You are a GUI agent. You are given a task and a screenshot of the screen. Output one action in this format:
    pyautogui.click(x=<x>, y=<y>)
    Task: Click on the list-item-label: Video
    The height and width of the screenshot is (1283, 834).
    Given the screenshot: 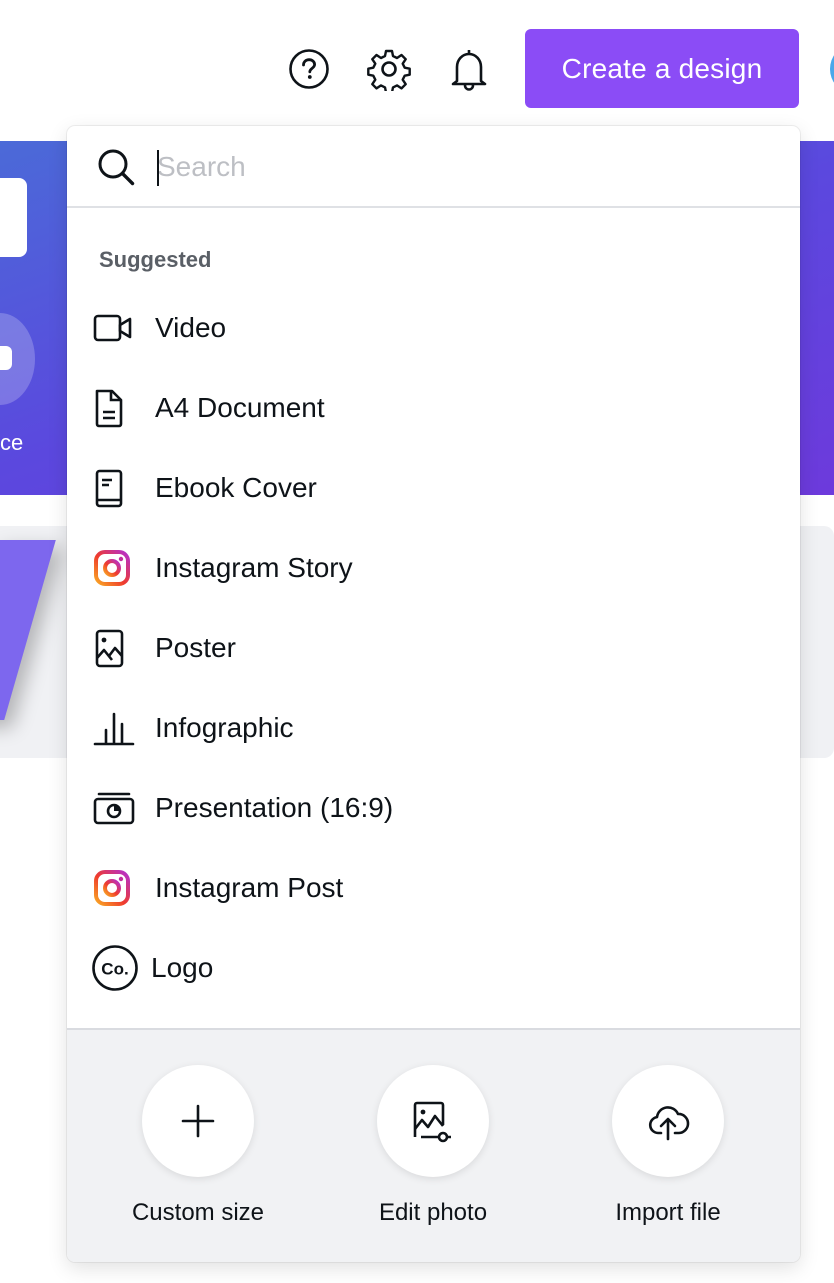 What is the action you would take?
    pyautogui.click(x=191, y=327)
    